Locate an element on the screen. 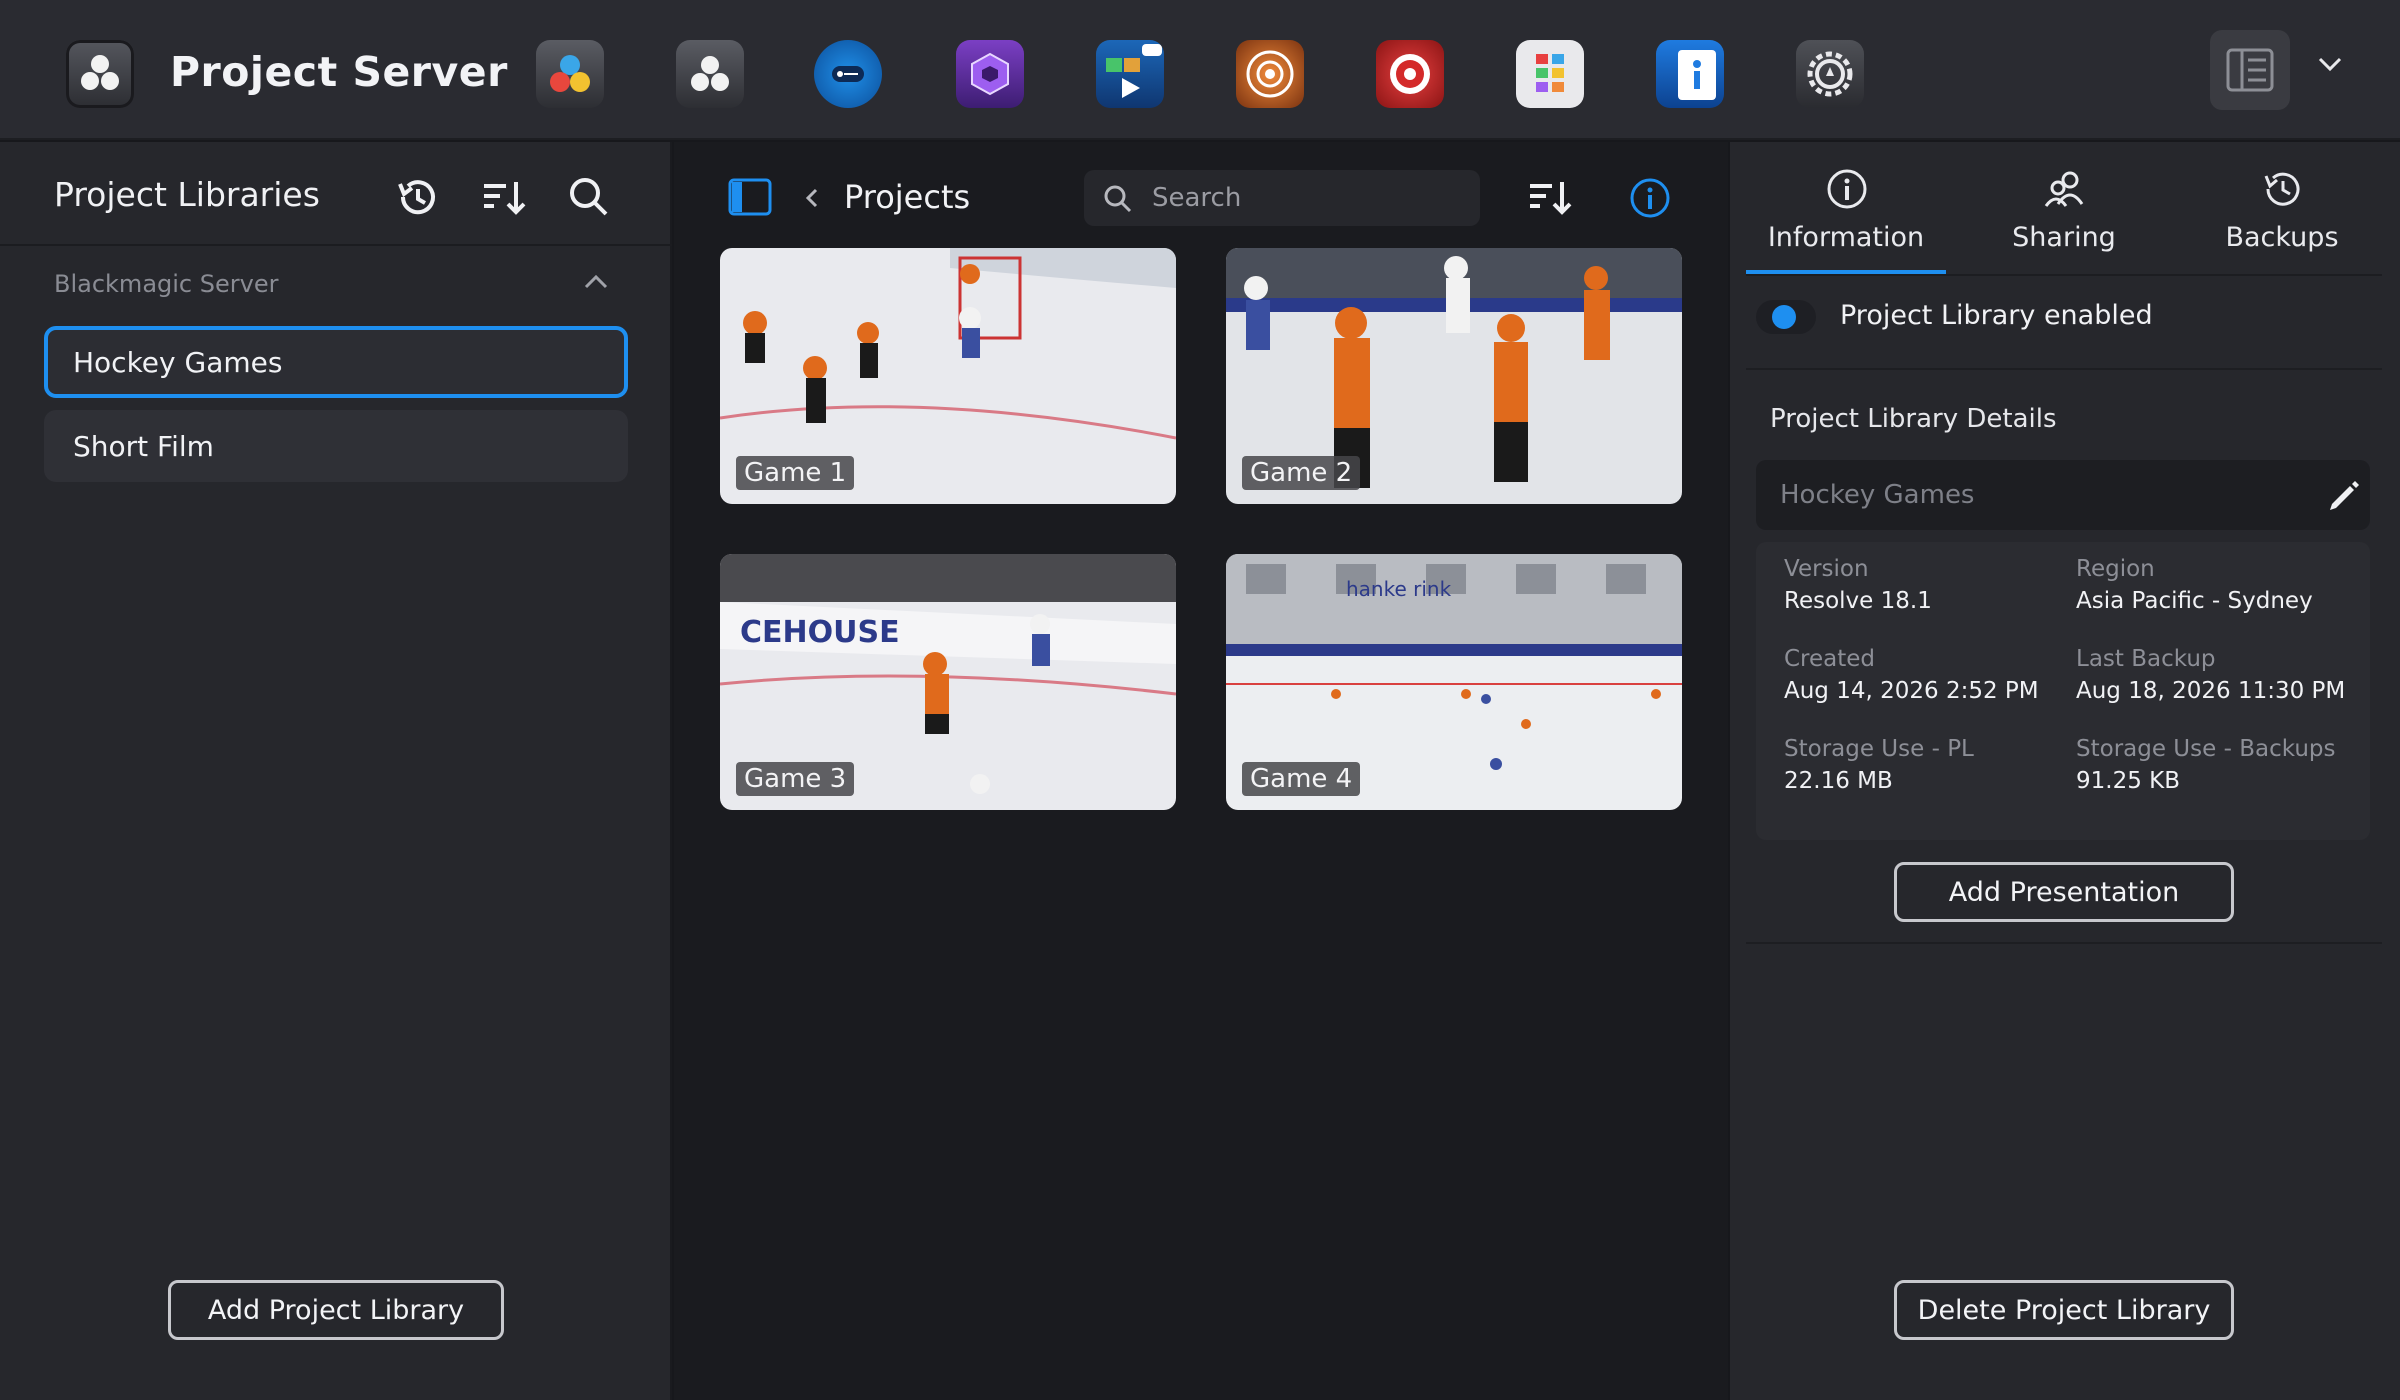 This screenshot has width=2400, height=1400. project-thumbnail-game-4: hanke rink Game 4 is located at coordinates (1454, 682).